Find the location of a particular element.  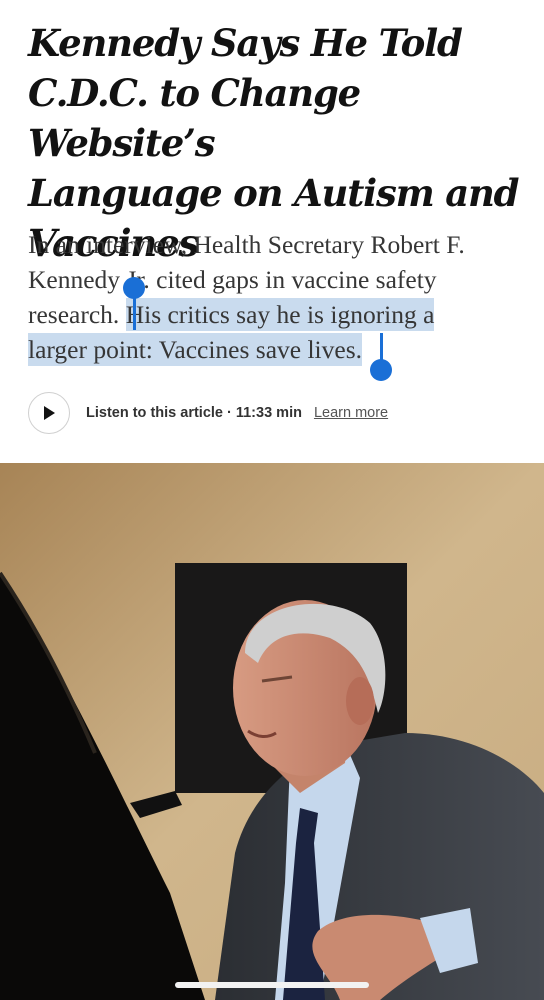

headline-line: Kennedy Says He Told is located at coordinates (245, 43).